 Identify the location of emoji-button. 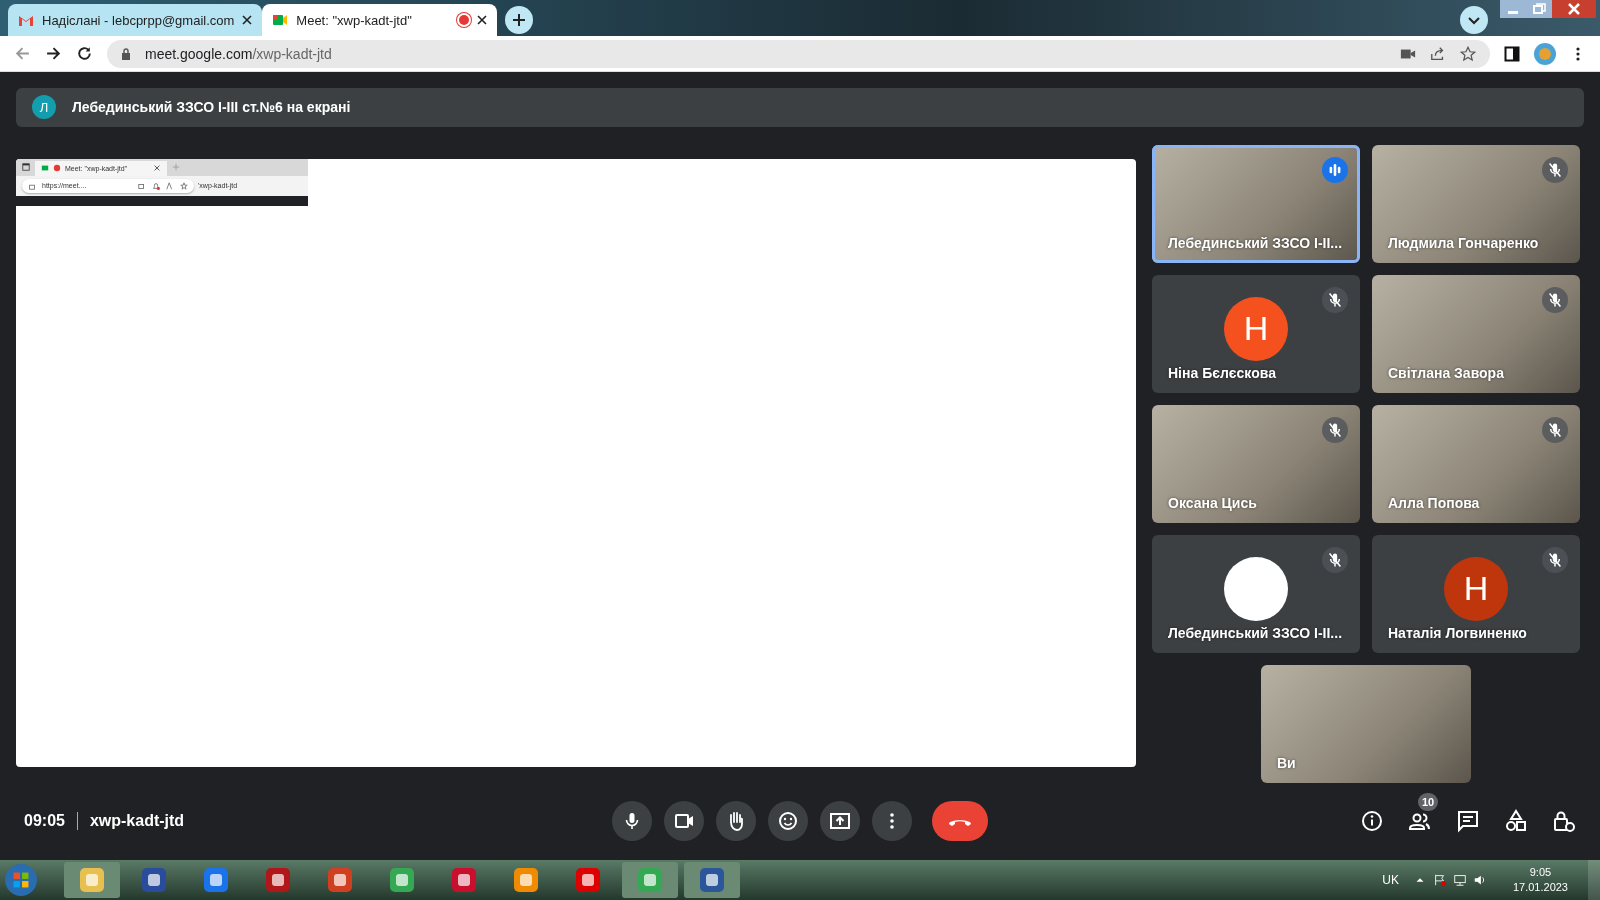
(788, 821).